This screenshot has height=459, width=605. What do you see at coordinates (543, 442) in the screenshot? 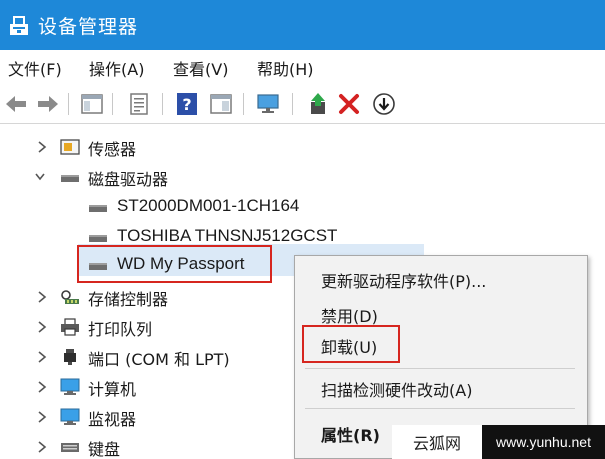
I see `watermark-url: www.yunhu.net` at bounding box center [543, 442].